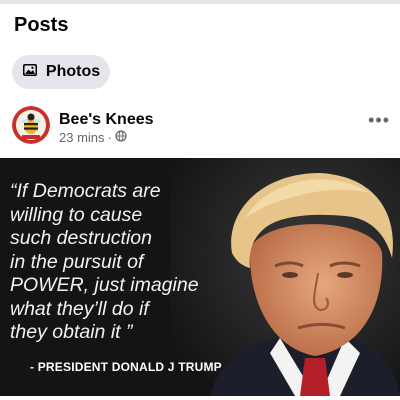 This screenshot has width=400, height=400. What do you see at coordinates (30, 72) in the screenshot?
I see `photos-icon` at bounding box center [30, 72].